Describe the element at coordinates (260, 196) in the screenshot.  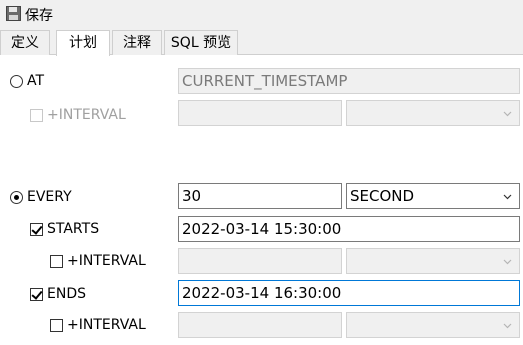
I see `every-value-field: 30` at that location.